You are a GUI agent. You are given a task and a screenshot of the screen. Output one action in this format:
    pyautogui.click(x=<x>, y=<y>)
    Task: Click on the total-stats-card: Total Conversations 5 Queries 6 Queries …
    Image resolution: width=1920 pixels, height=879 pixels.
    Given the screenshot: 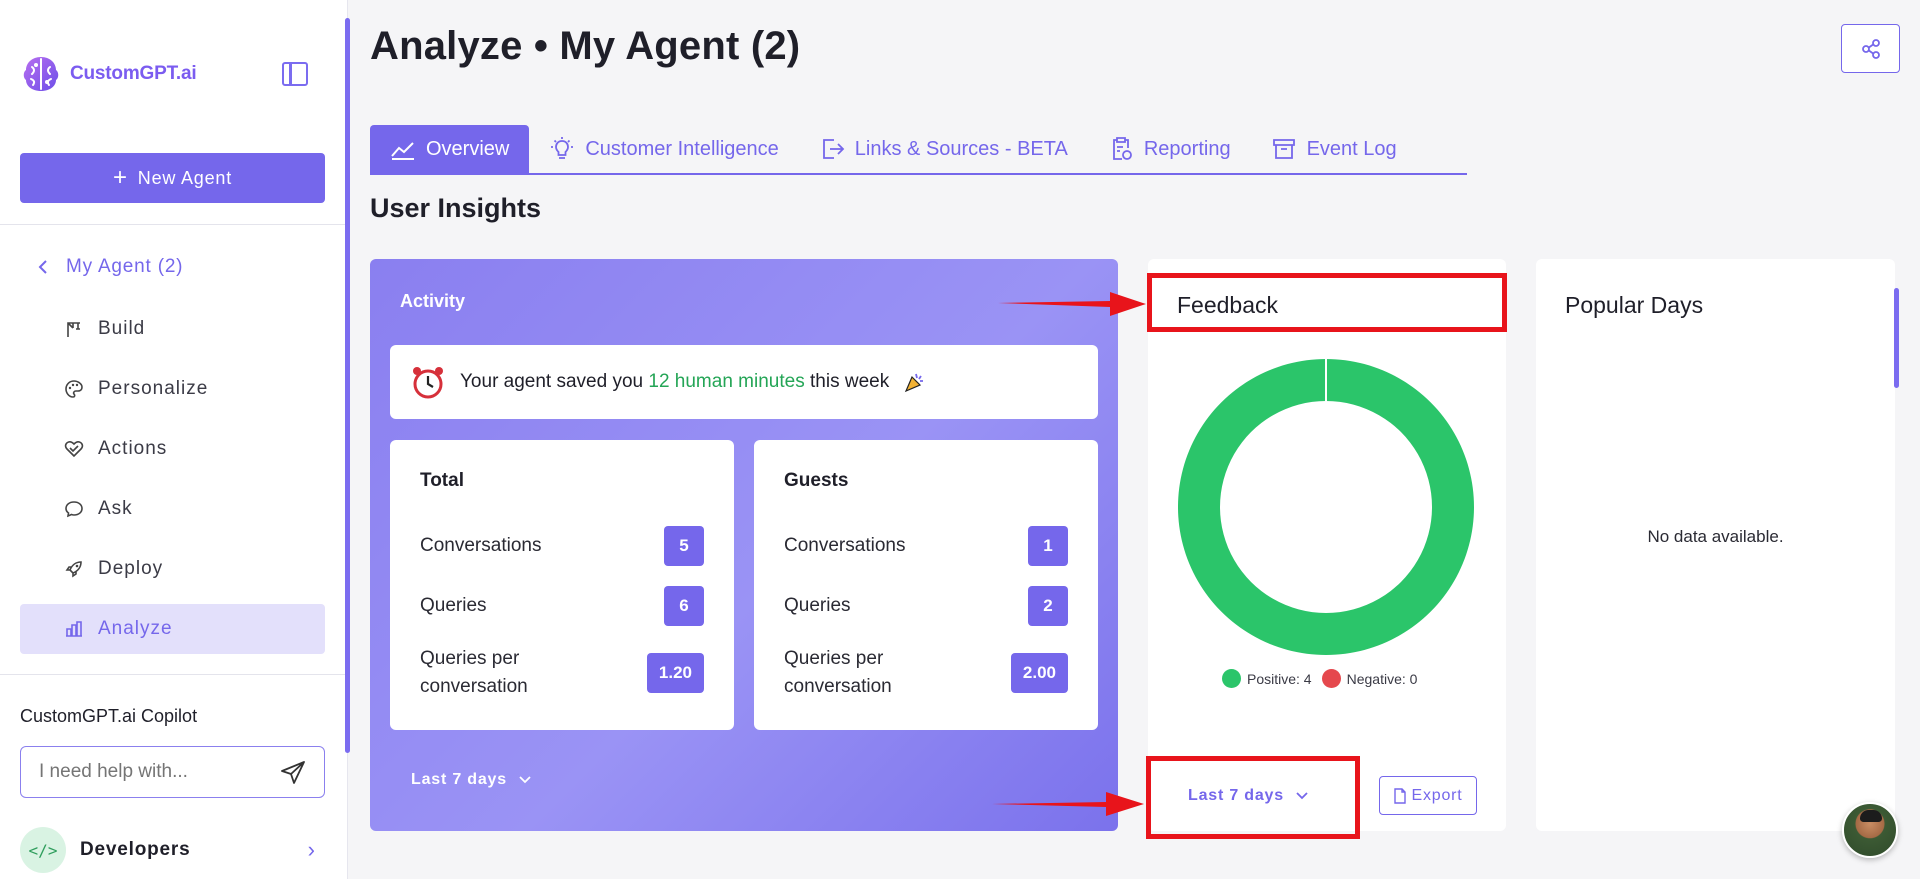 What is the action you would take?
    pyautogui.click(x=562, y=585)
    